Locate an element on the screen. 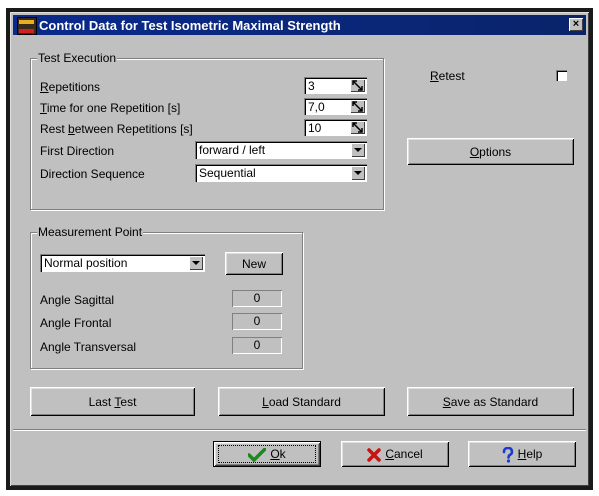 This screenshot has height=496, width=599. x-icon is located at coordinates (374, 455).